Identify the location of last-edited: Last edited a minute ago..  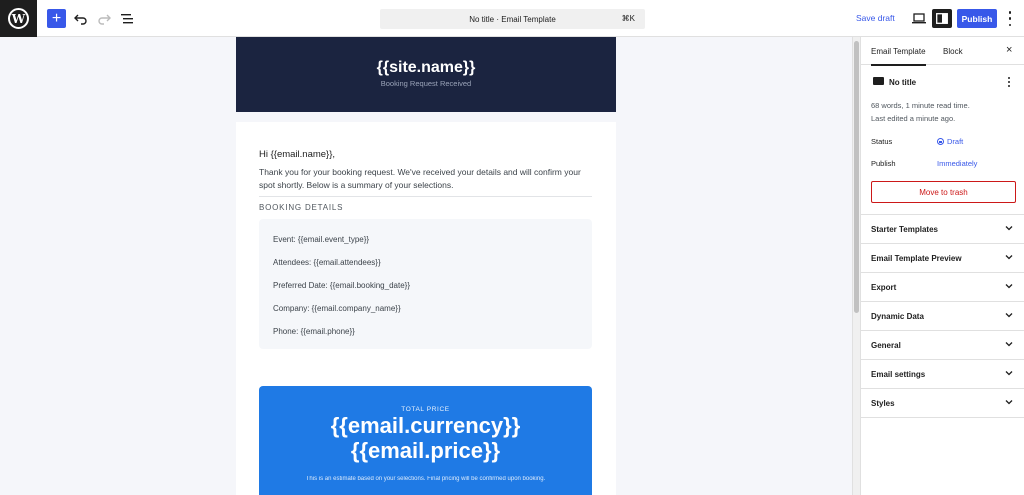
(913, 118).